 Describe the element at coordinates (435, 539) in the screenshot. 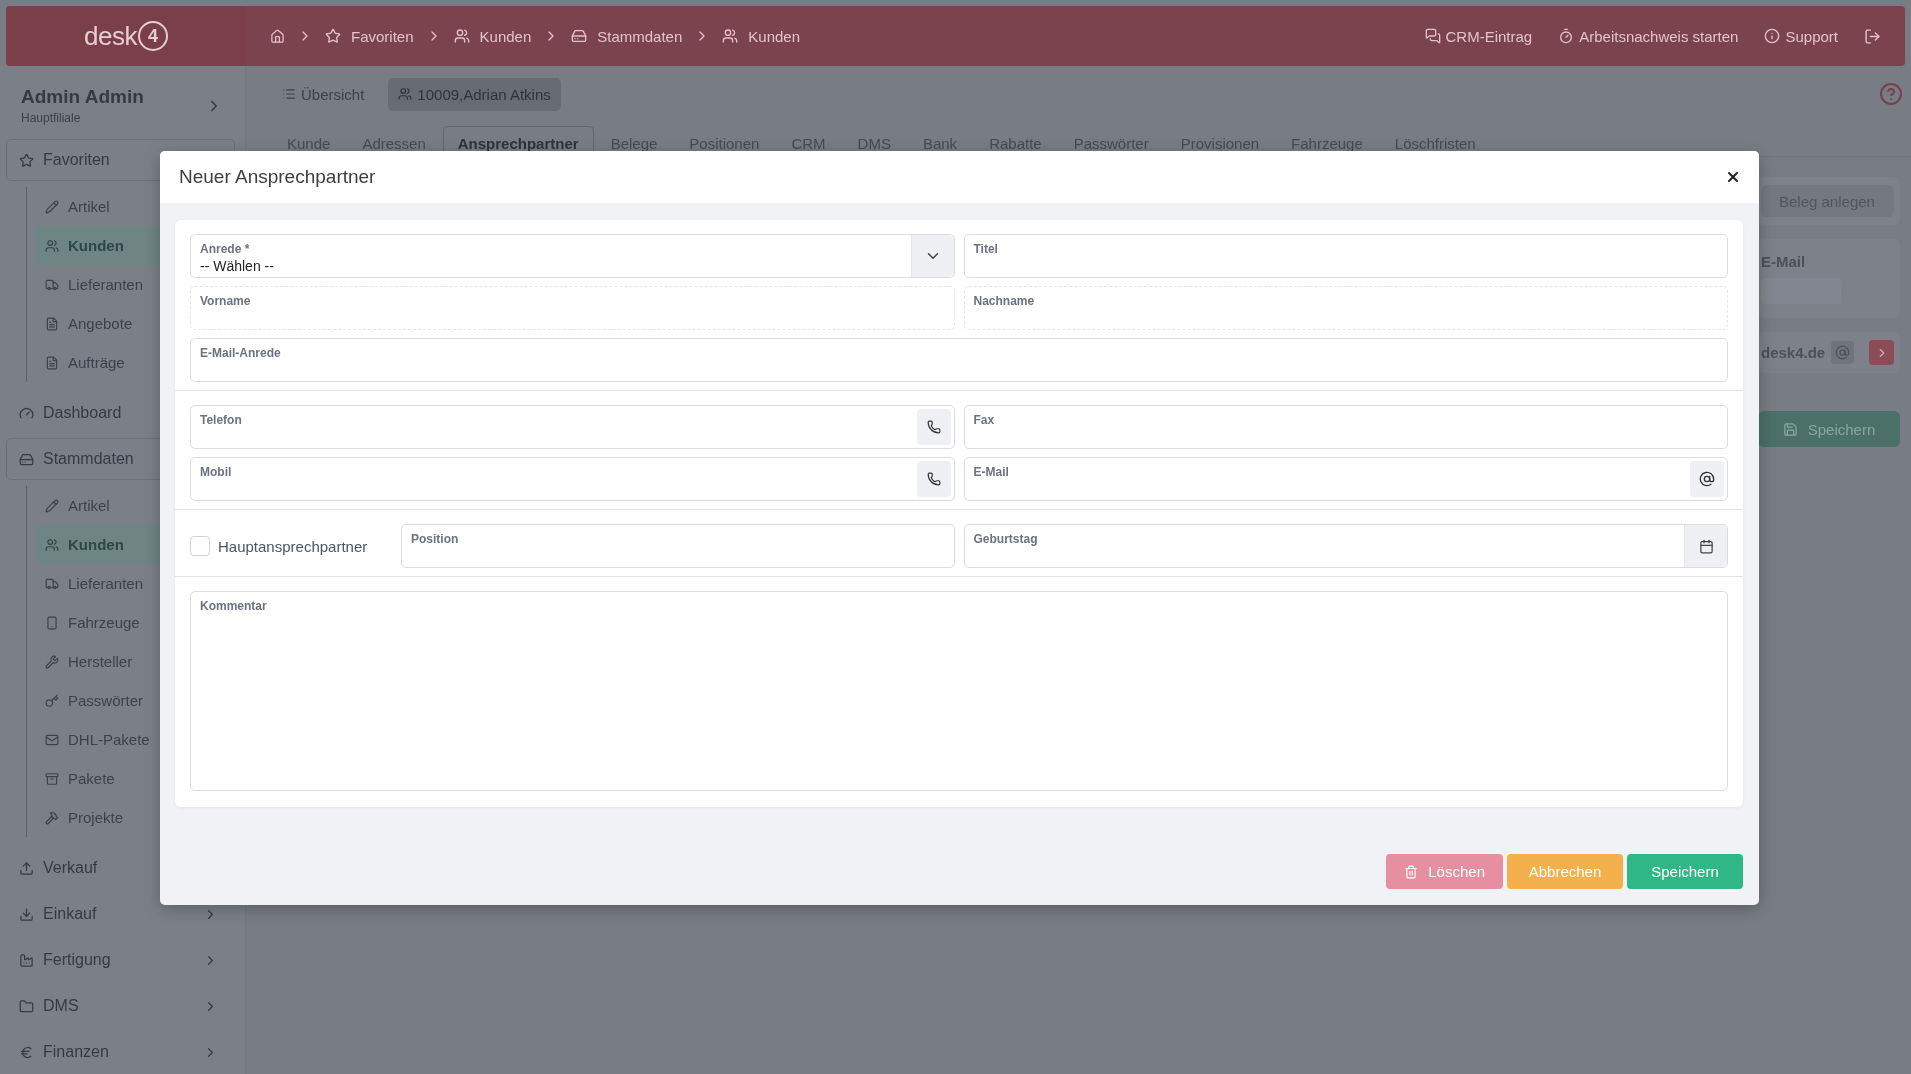

I see `field-label: Position` at that location.